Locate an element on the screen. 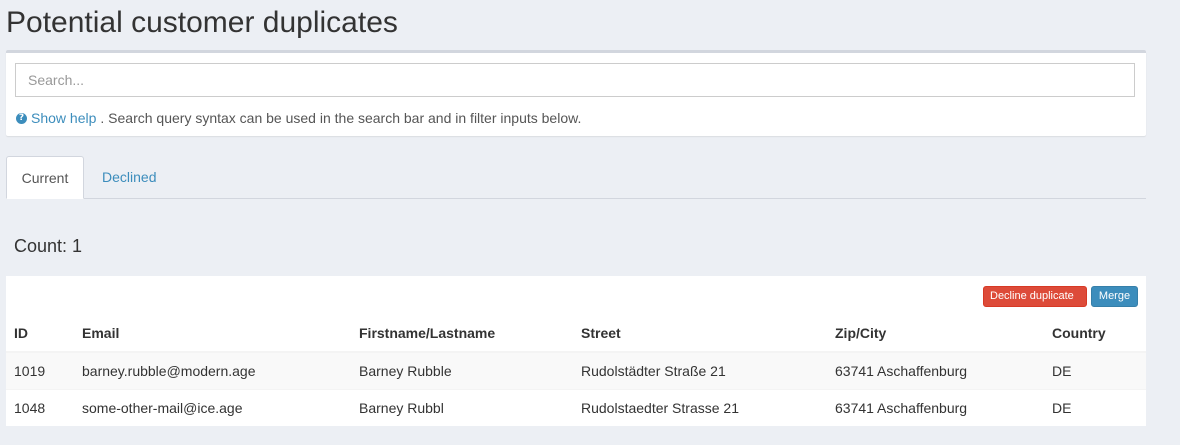  column-header-zip-city: Zip/City is located at coordinates (935, 334).